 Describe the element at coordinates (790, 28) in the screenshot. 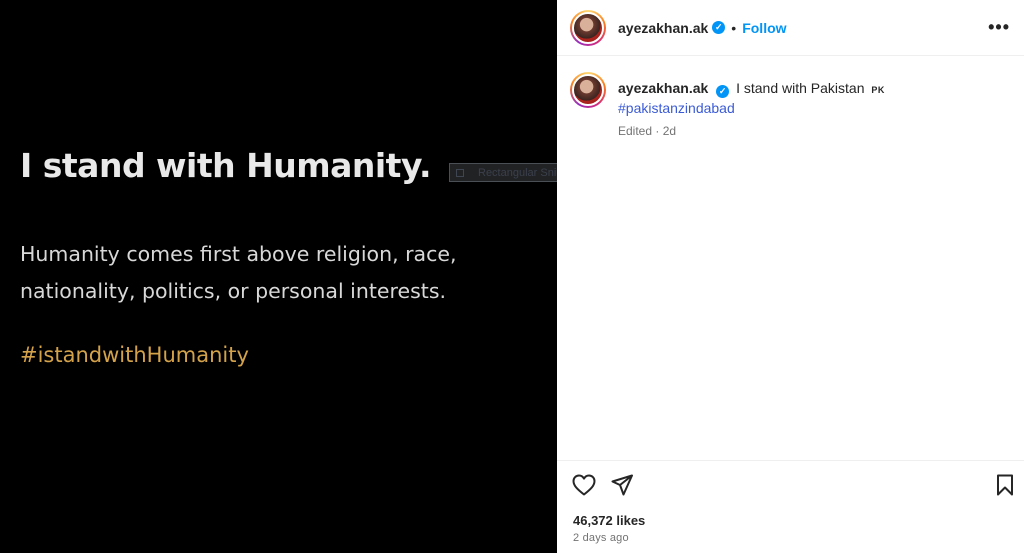

I see `post-header: ayezakhan.ak ✓ • Follow •••` at that location.